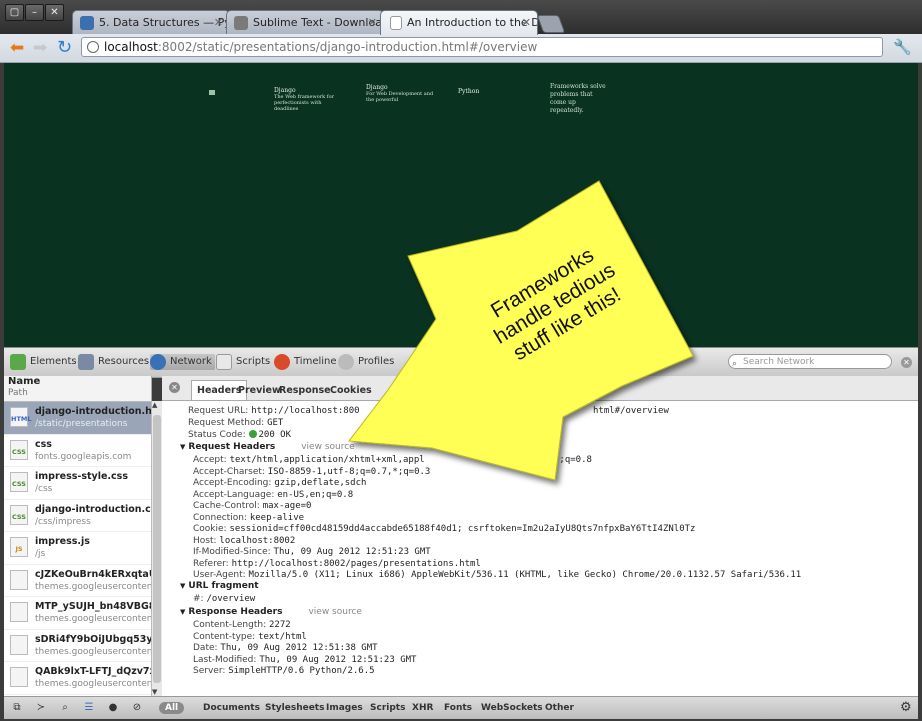 This screenshot has height=721, width=922. I want to click on reload-icon: ↻, so click(64, 48).